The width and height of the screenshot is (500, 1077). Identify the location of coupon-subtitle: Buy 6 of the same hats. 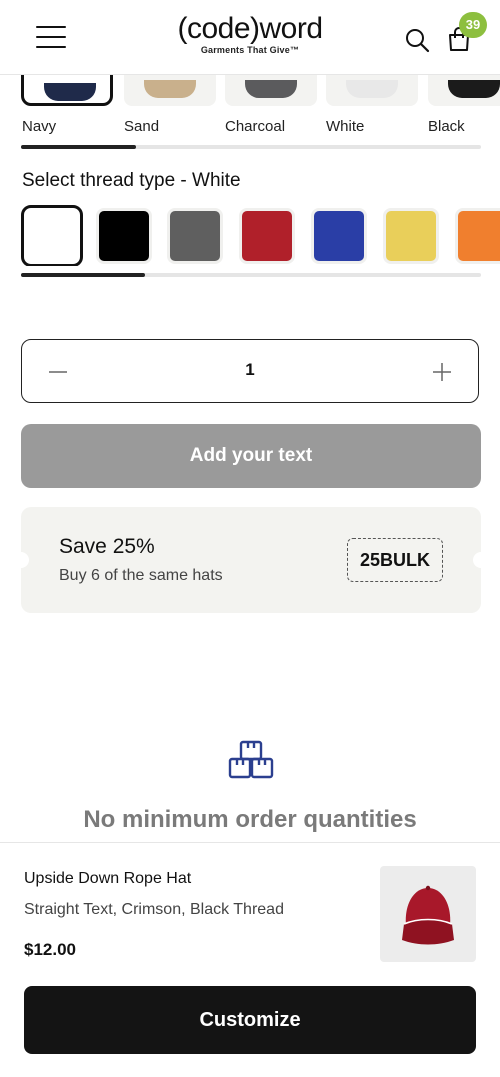
(141, 575).